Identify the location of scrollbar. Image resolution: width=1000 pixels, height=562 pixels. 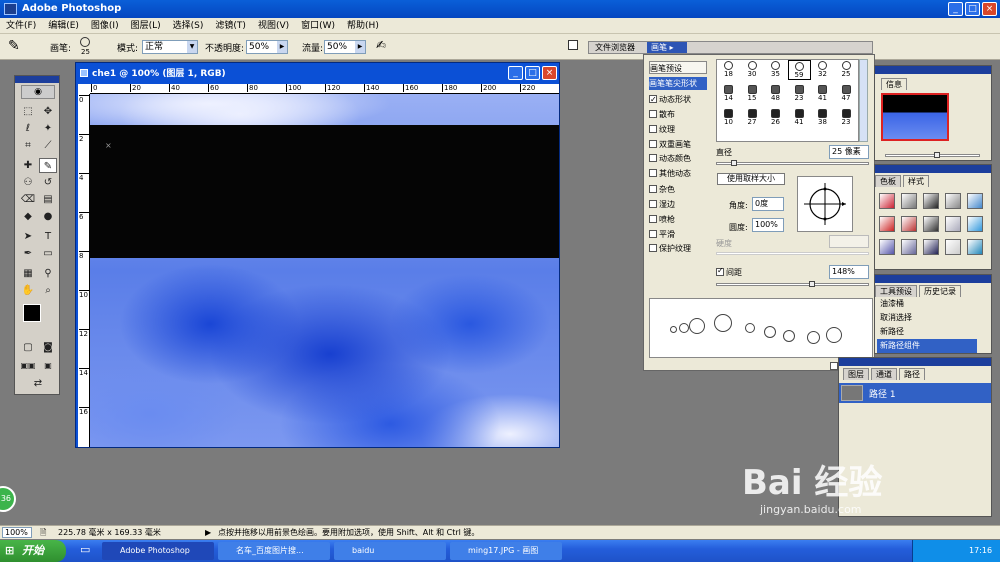
(863, 100).